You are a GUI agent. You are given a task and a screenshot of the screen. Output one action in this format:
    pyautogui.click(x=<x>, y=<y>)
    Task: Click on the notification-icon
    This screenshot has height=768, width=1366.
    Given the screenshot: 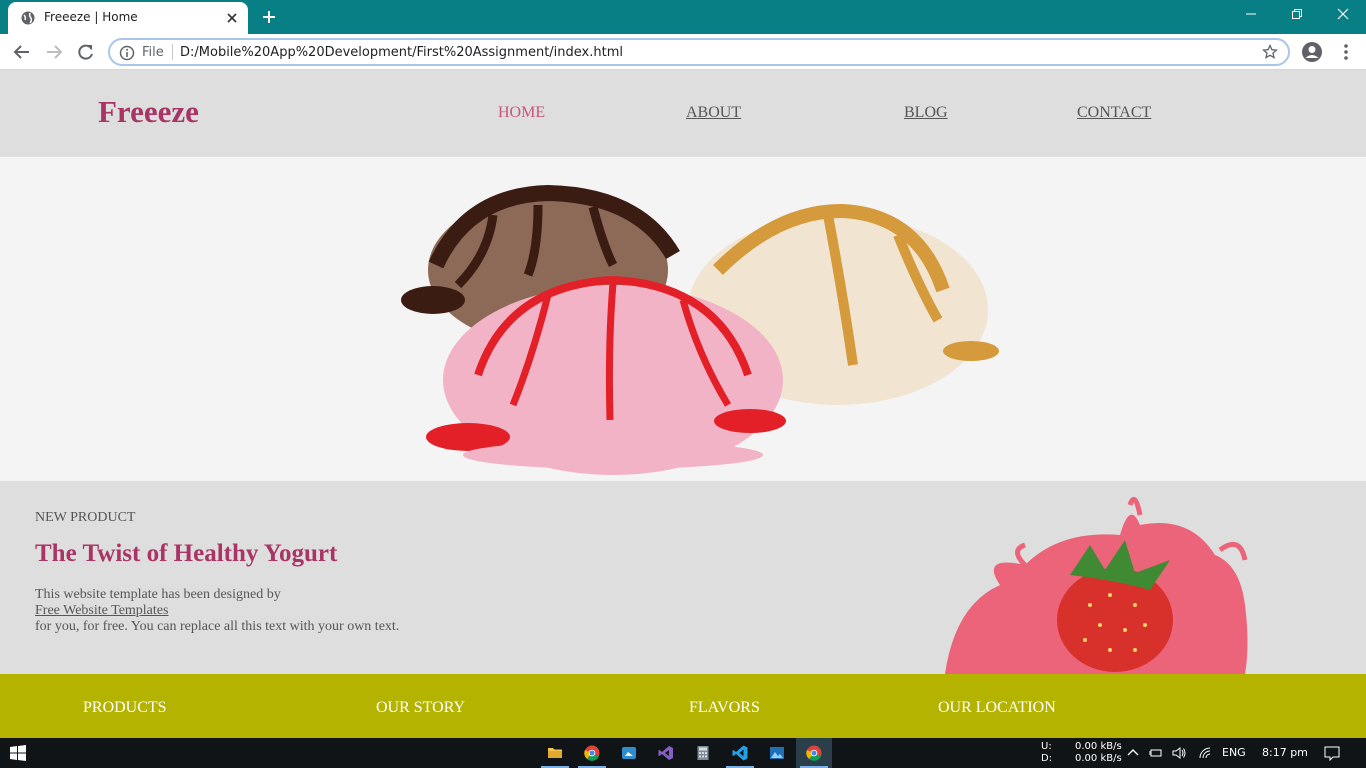 What is the action you would take?
    pyautogui.click(x=1332, y=753)
    